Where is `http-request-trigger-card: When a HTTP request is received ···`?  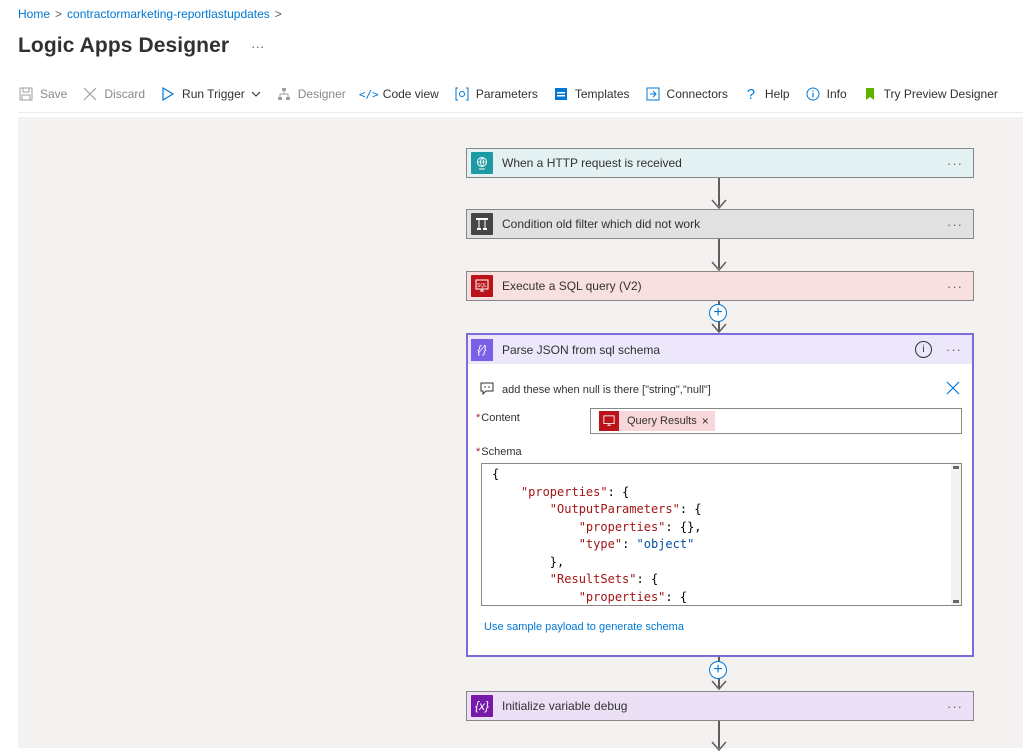 http-request-trigger-card: When a HTTP request is received ··· is located at coordinates (720, 163).